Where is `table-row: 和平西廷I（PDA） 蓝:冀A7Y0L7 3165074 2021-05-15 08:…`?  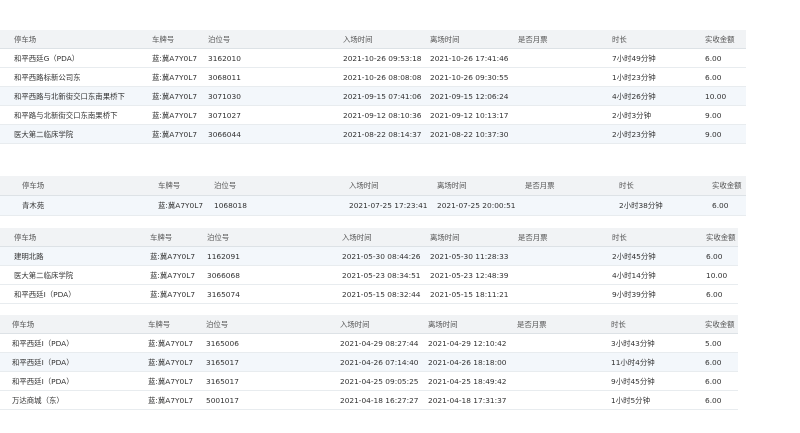
table-row: 和平西廷I（PDA） 蓝:冀A7Y0L7 3165074 2021-05-15 08:… is located at coordinates (369, 294).